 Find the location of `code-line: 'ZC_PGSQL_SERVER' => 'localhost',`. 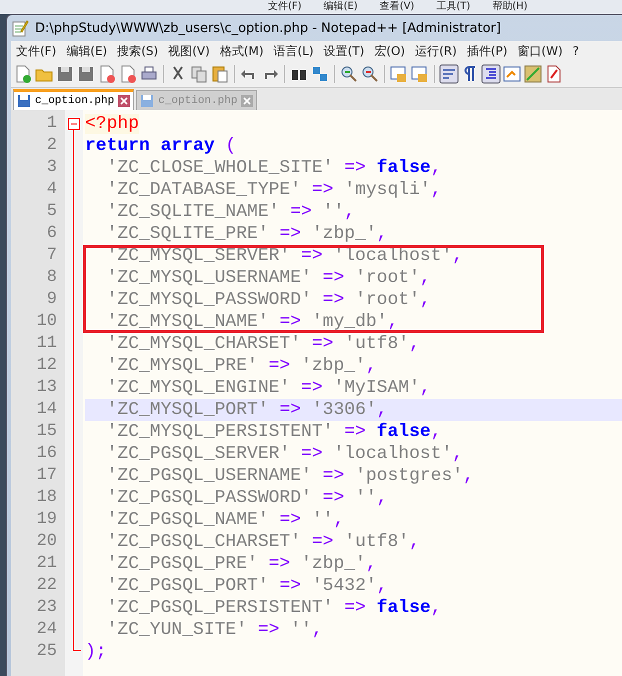

code-line: 'ZC_PGSQL_SERVER' => 'localhost', is located at coordinates (285, 454).